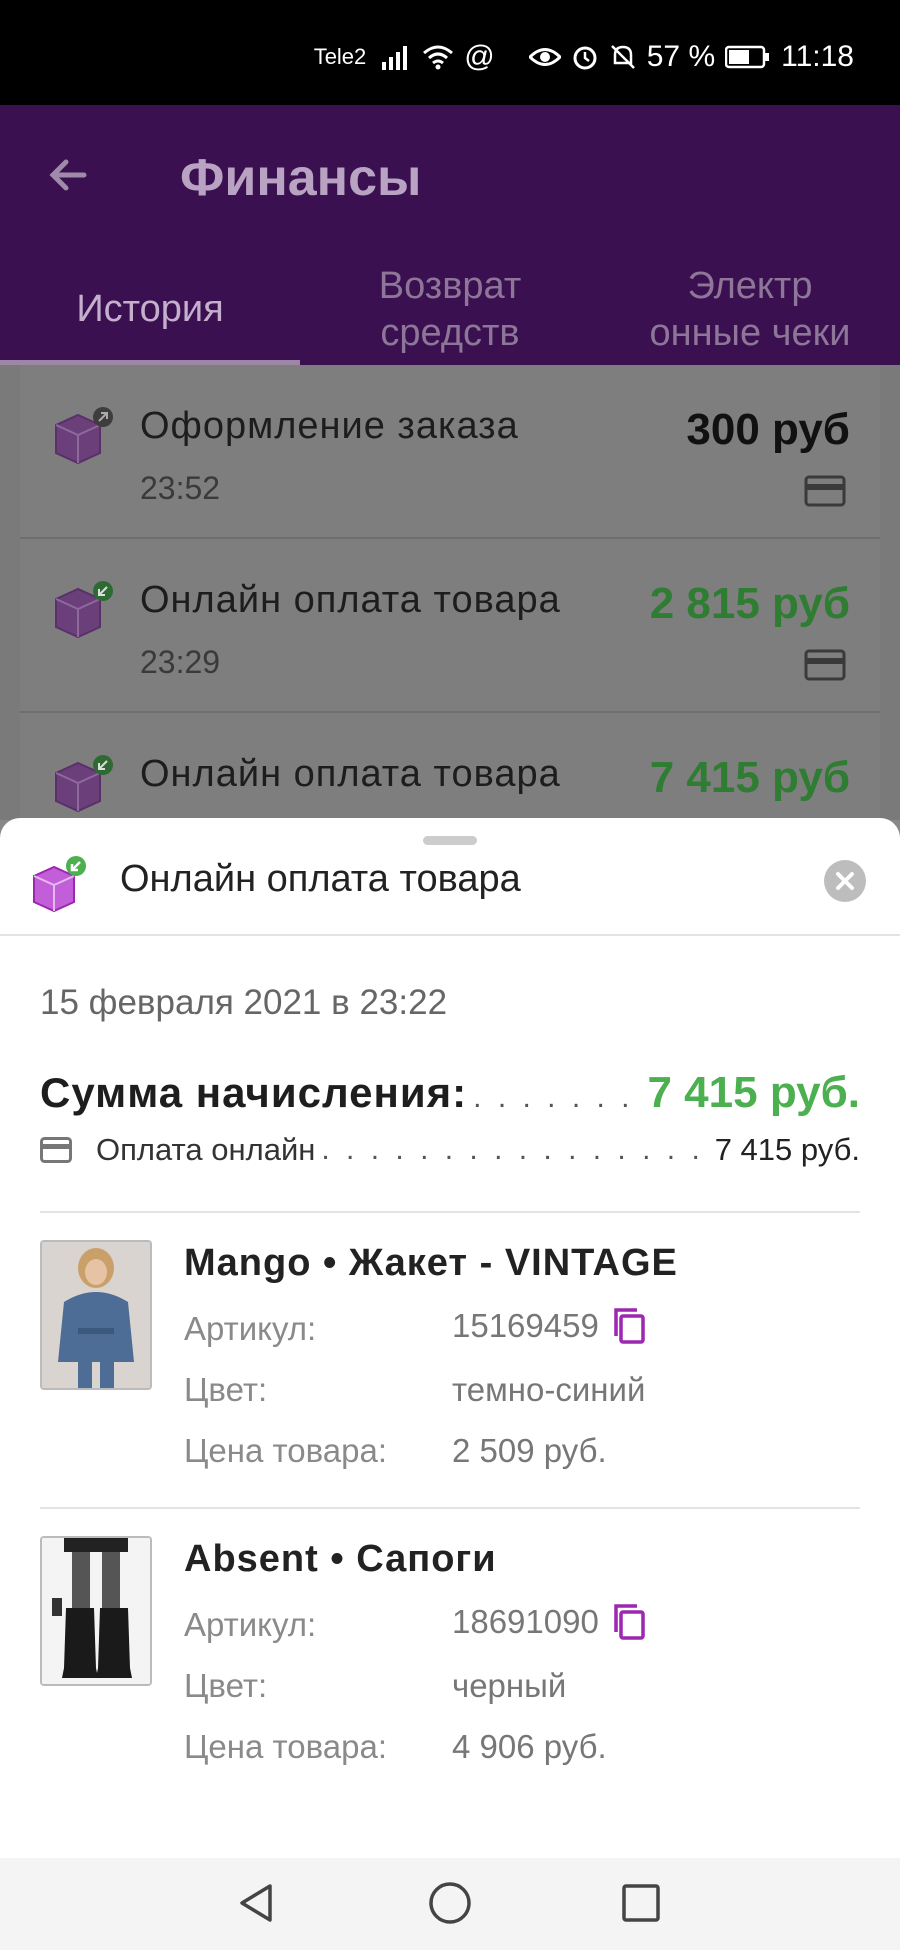 The height and width of the screenshot is (1950, 900). Describe the element at coordinates (750, 310) in the screenshot. I see `tab-receipts: Электр онные чеки` at that location.